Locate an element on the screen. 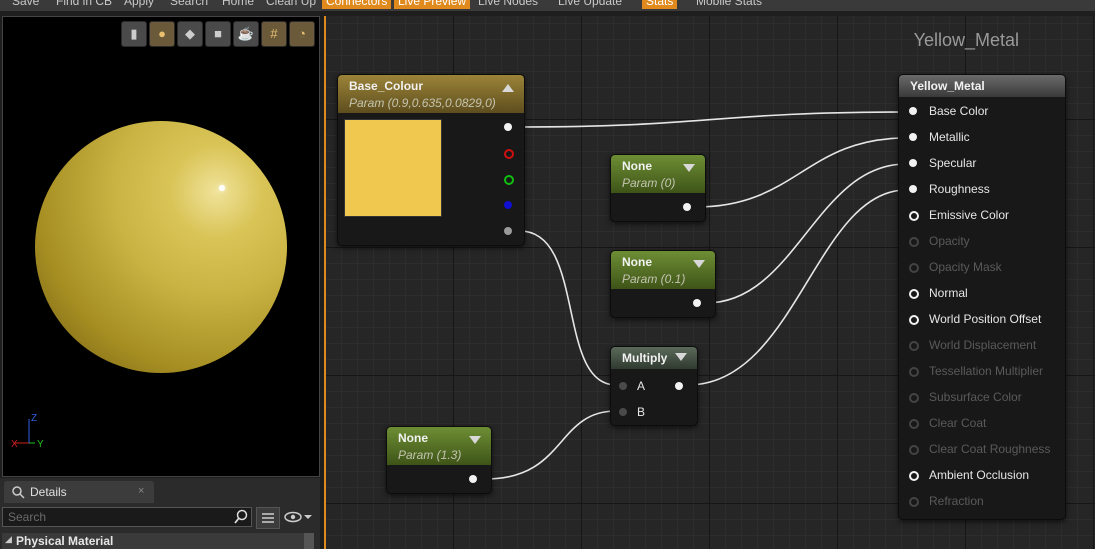 The image size is (1095, 549). teapot-icon: ☕ is located at coordinates (246, 34).